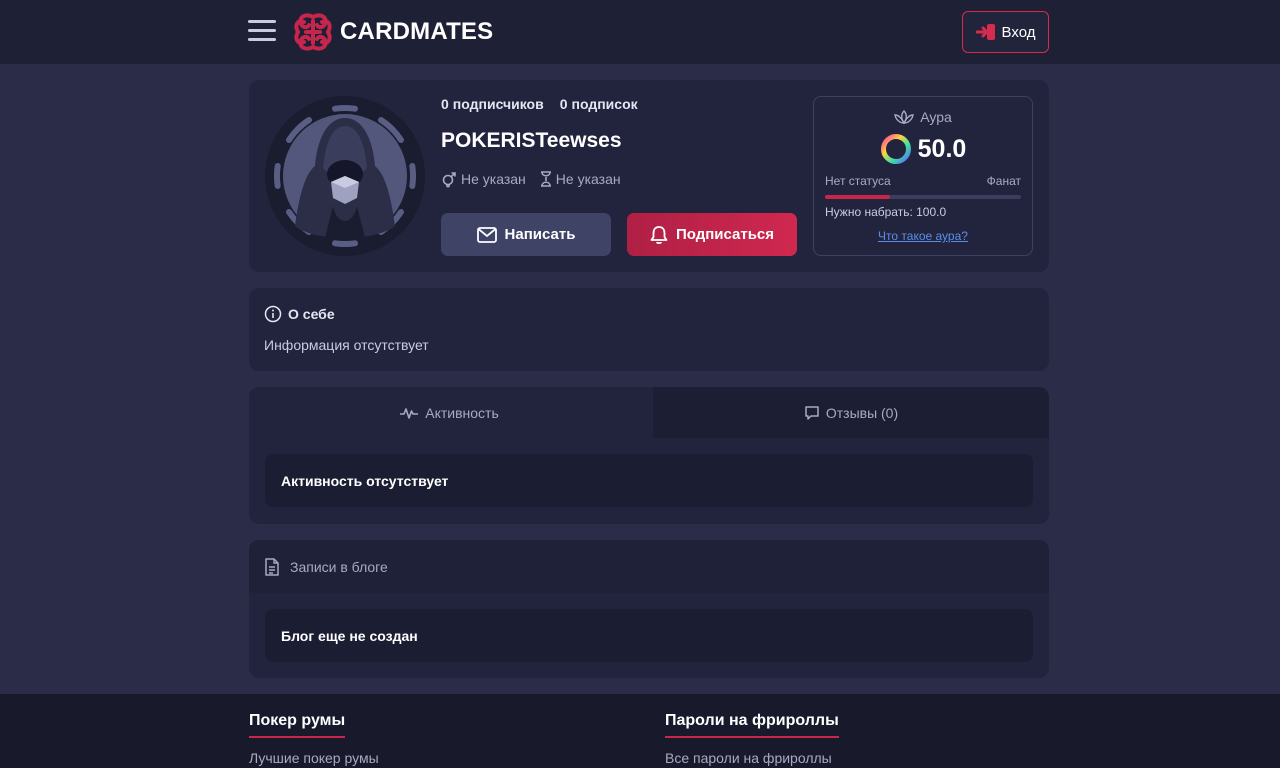 The height and width of the screenshot is (768, 1280). What do you see at coordinates (895, 149) in the screenshot?
I see `aura-ring-icon` at bounding box center [895, 149].